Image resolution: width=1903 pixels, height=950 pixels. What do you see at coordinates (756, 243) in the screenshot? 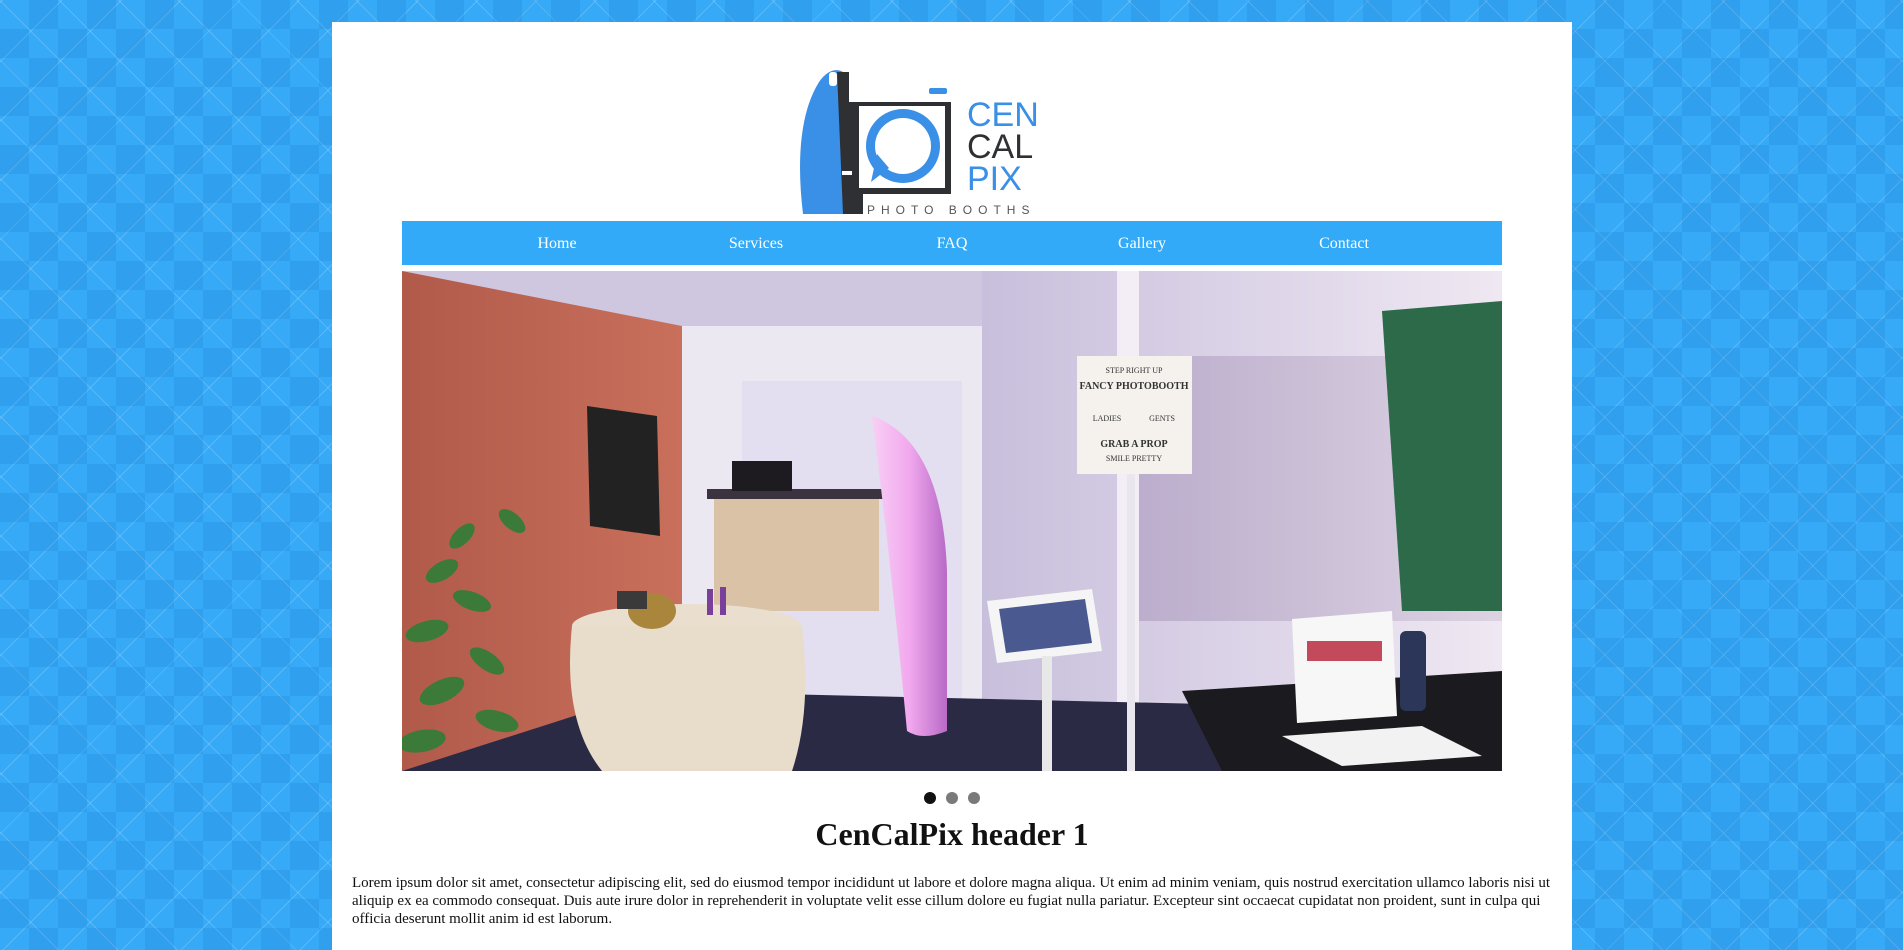
I see `nav-services: Services` at bounding box center [756, 243].